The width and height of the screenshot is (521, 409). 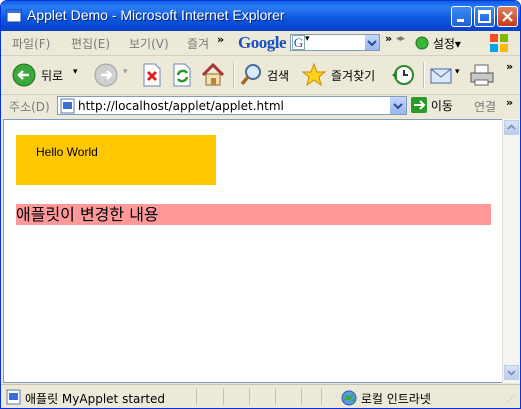 I want to click on google-toolbar-overflow-icon: », so click(x=388, y=38).